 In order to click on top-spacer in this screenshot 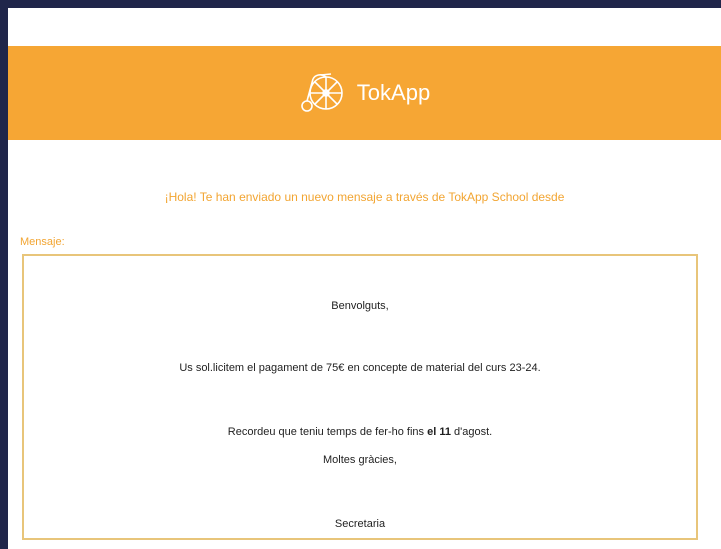, I will do `click(364, 27)`.